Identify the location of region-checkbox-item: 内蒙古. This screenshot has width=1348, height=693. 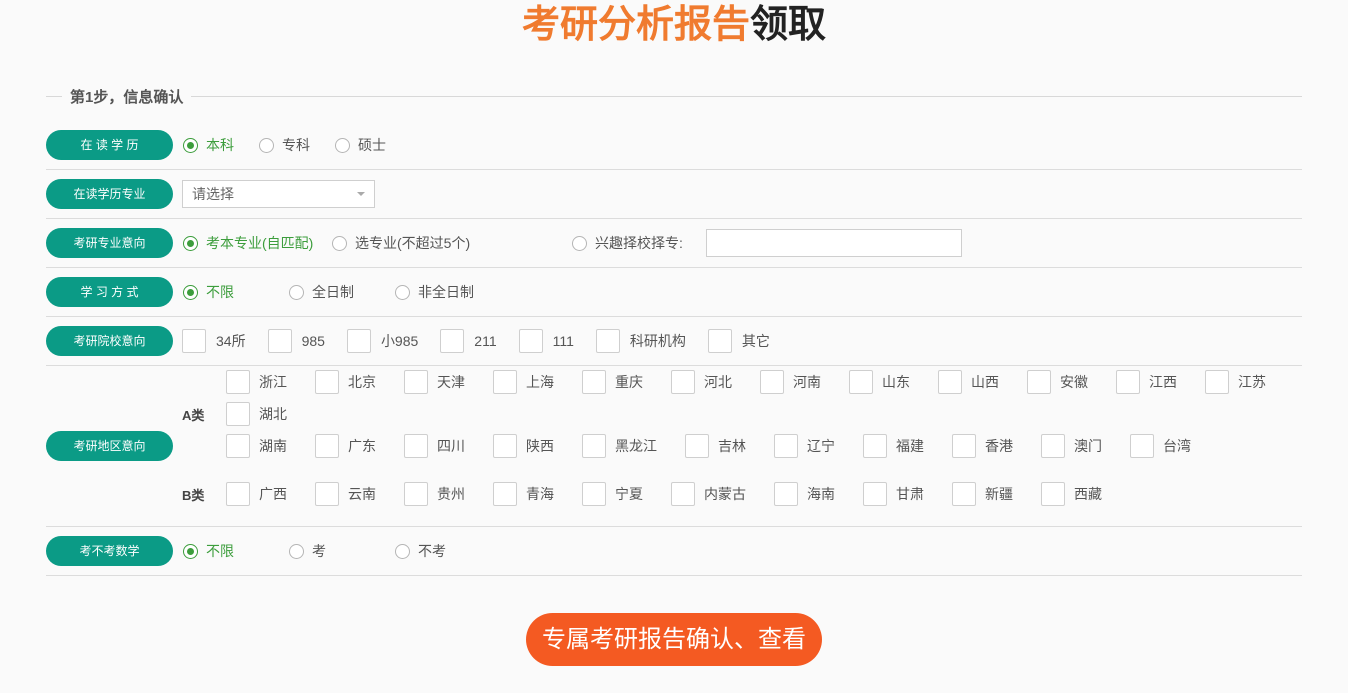
(708, 494).